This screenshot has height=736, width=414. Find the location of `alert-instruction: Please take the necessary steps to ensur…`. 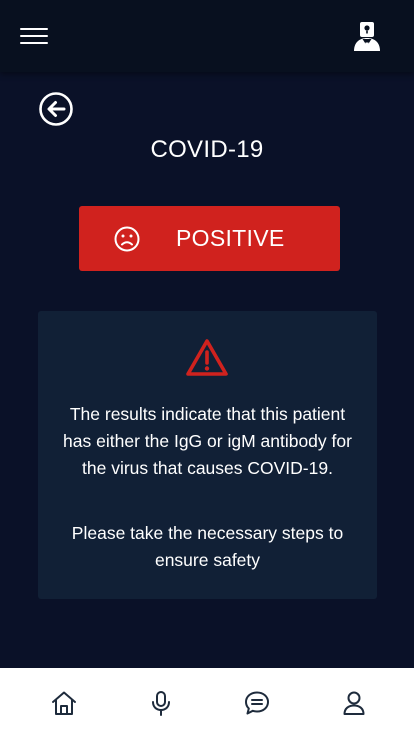

alert-instruction: Please take the necessary steps to ensur… is located at coordinates (207, 546).